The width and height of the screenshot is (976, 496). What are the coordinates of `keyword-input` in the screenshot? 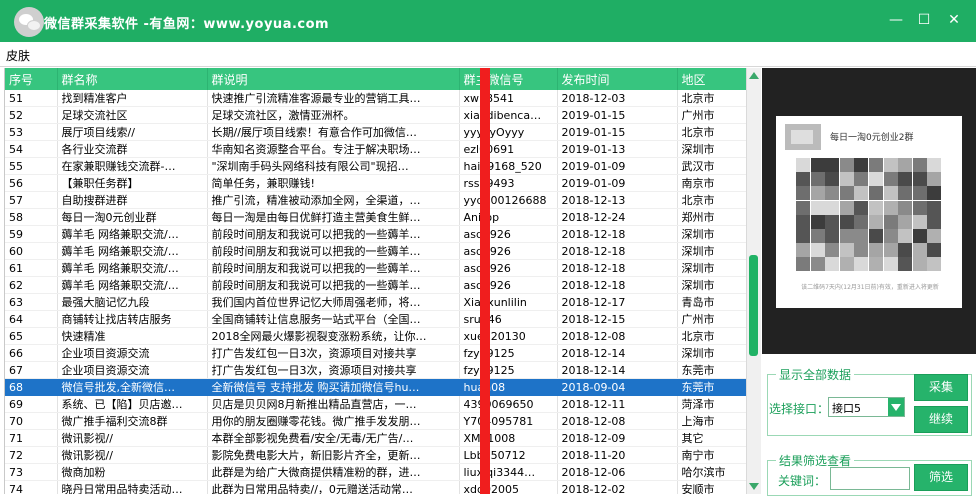 It's located at (870, 478).